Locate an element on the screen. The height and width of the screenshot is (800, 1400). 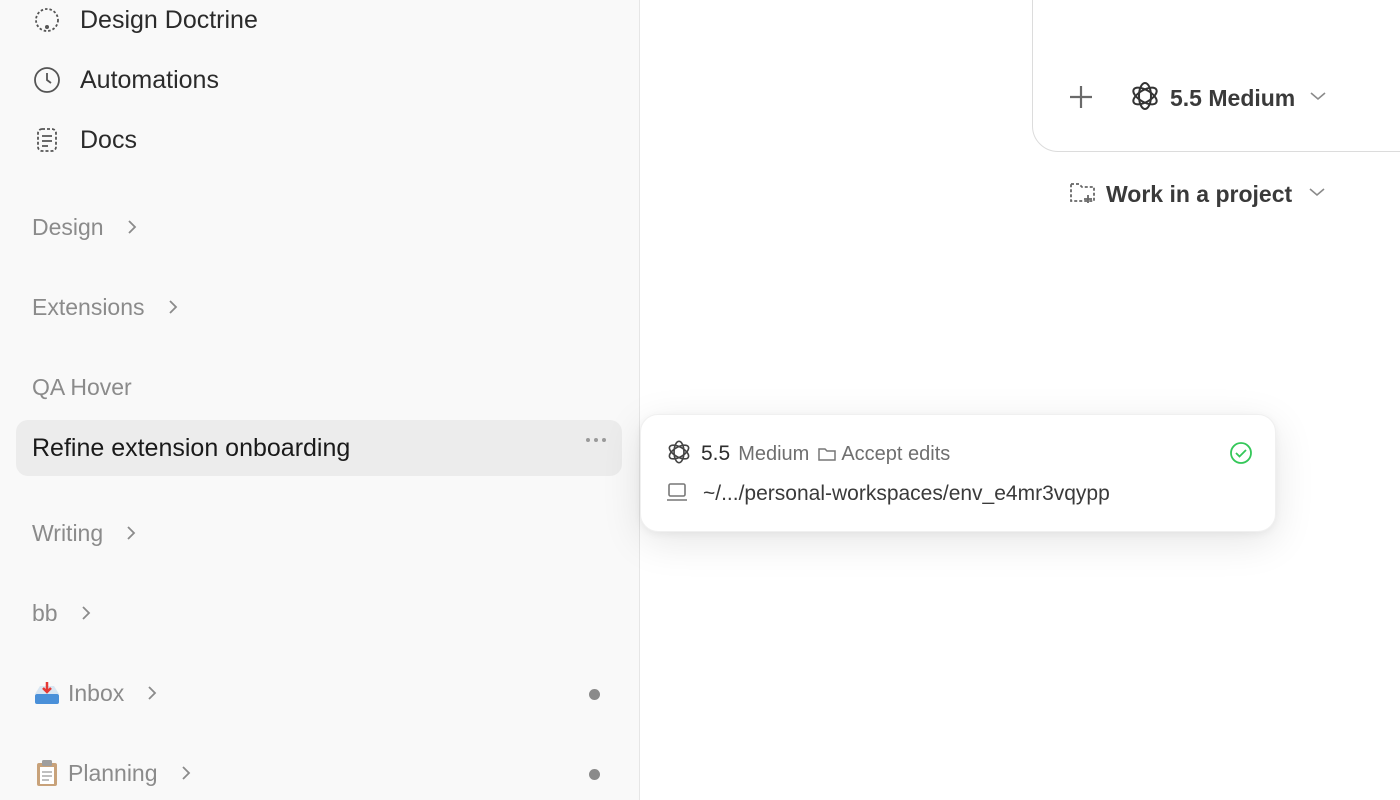
group-extensions: Extensions is located at coordinates (106, 307).